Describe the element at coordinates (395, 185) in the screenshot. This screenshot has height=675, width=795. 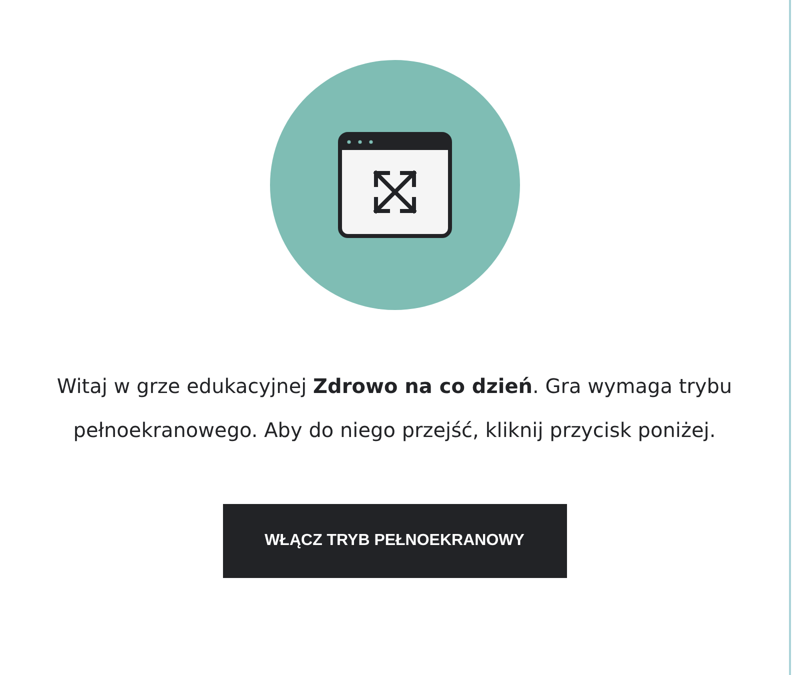
I see `fullscreen-window-icon` at that location.